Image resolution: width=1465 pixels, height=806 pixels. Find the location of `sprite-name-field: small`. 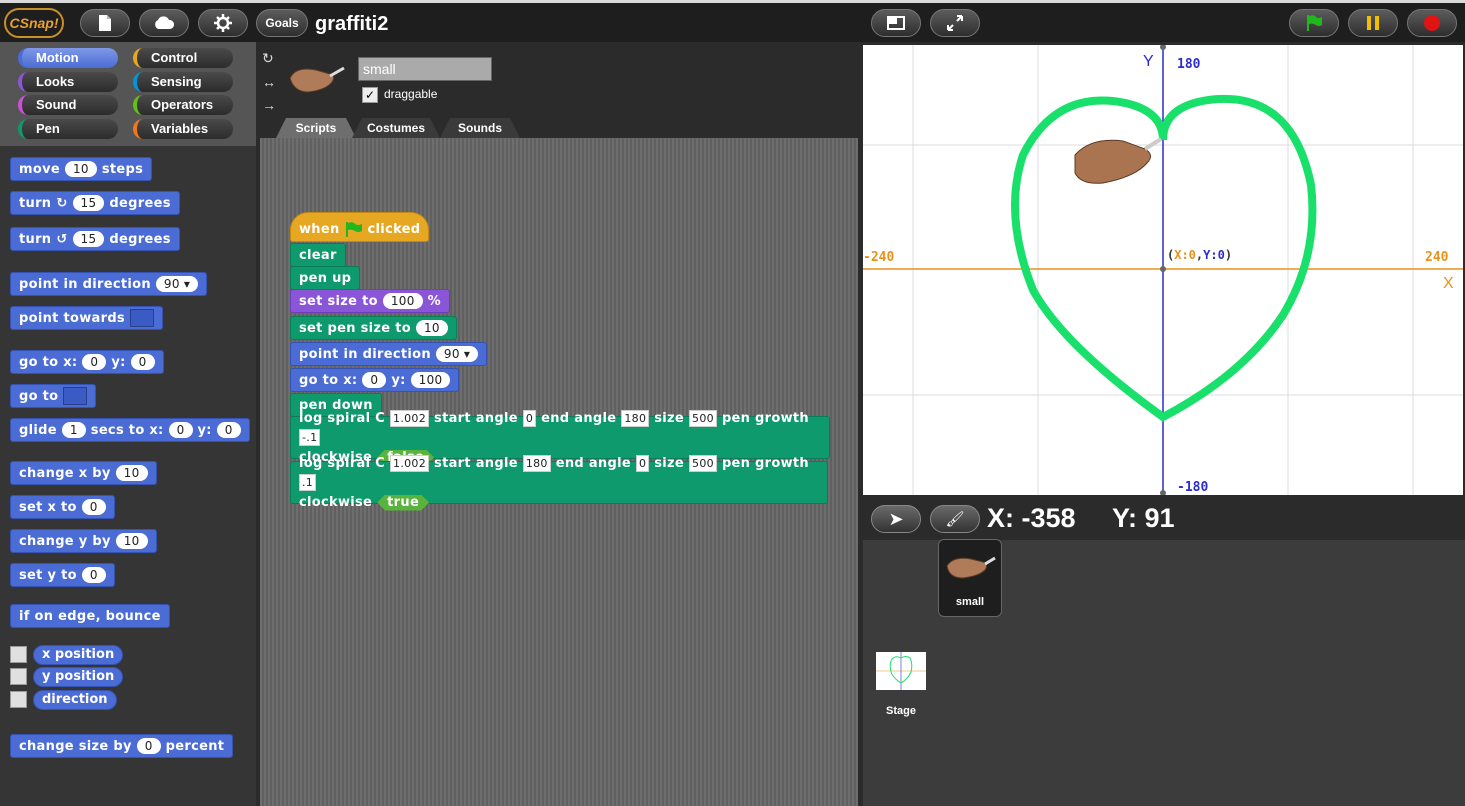

sprite-name-field: small is located at coordinates (425, 69).